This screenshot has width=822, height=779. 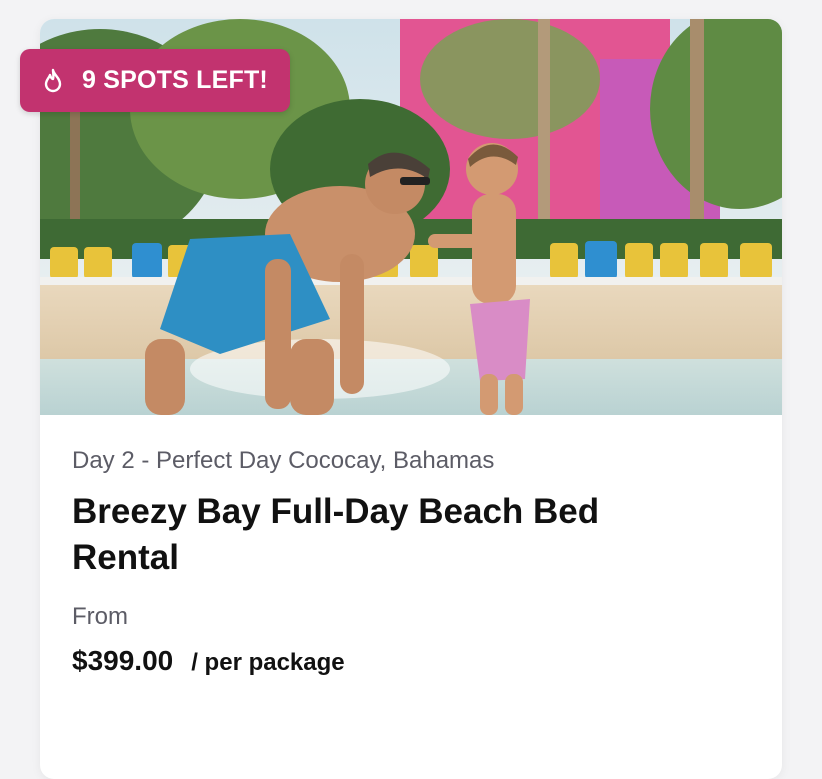 I want to click on day-location: Day 2 - Perfect Day Cococay, Bahamas, so click(x=283, y=460).